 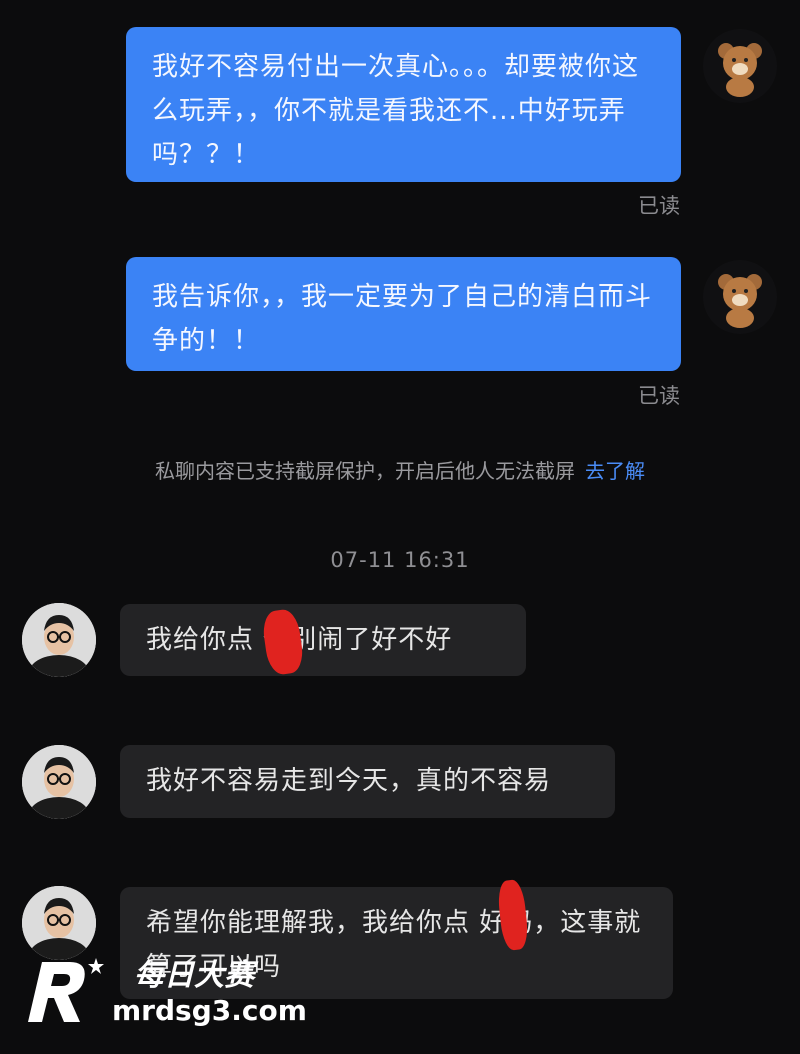 What do you see at coordinates (400, 560) in the screenshot?
I see `chat-timestamp: 07-11 16:31` at bounding box center [400, 560].